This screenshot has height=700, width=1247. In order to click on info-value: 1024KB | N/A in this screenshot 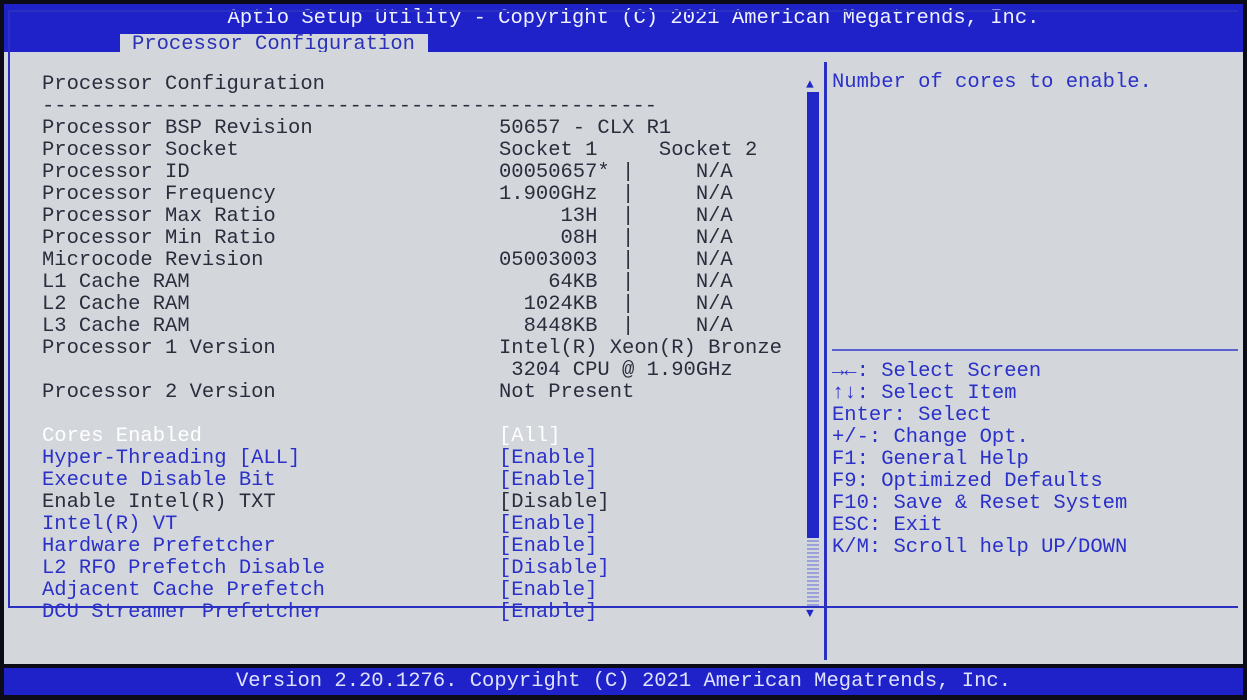, I will do `click(616, 304)`.